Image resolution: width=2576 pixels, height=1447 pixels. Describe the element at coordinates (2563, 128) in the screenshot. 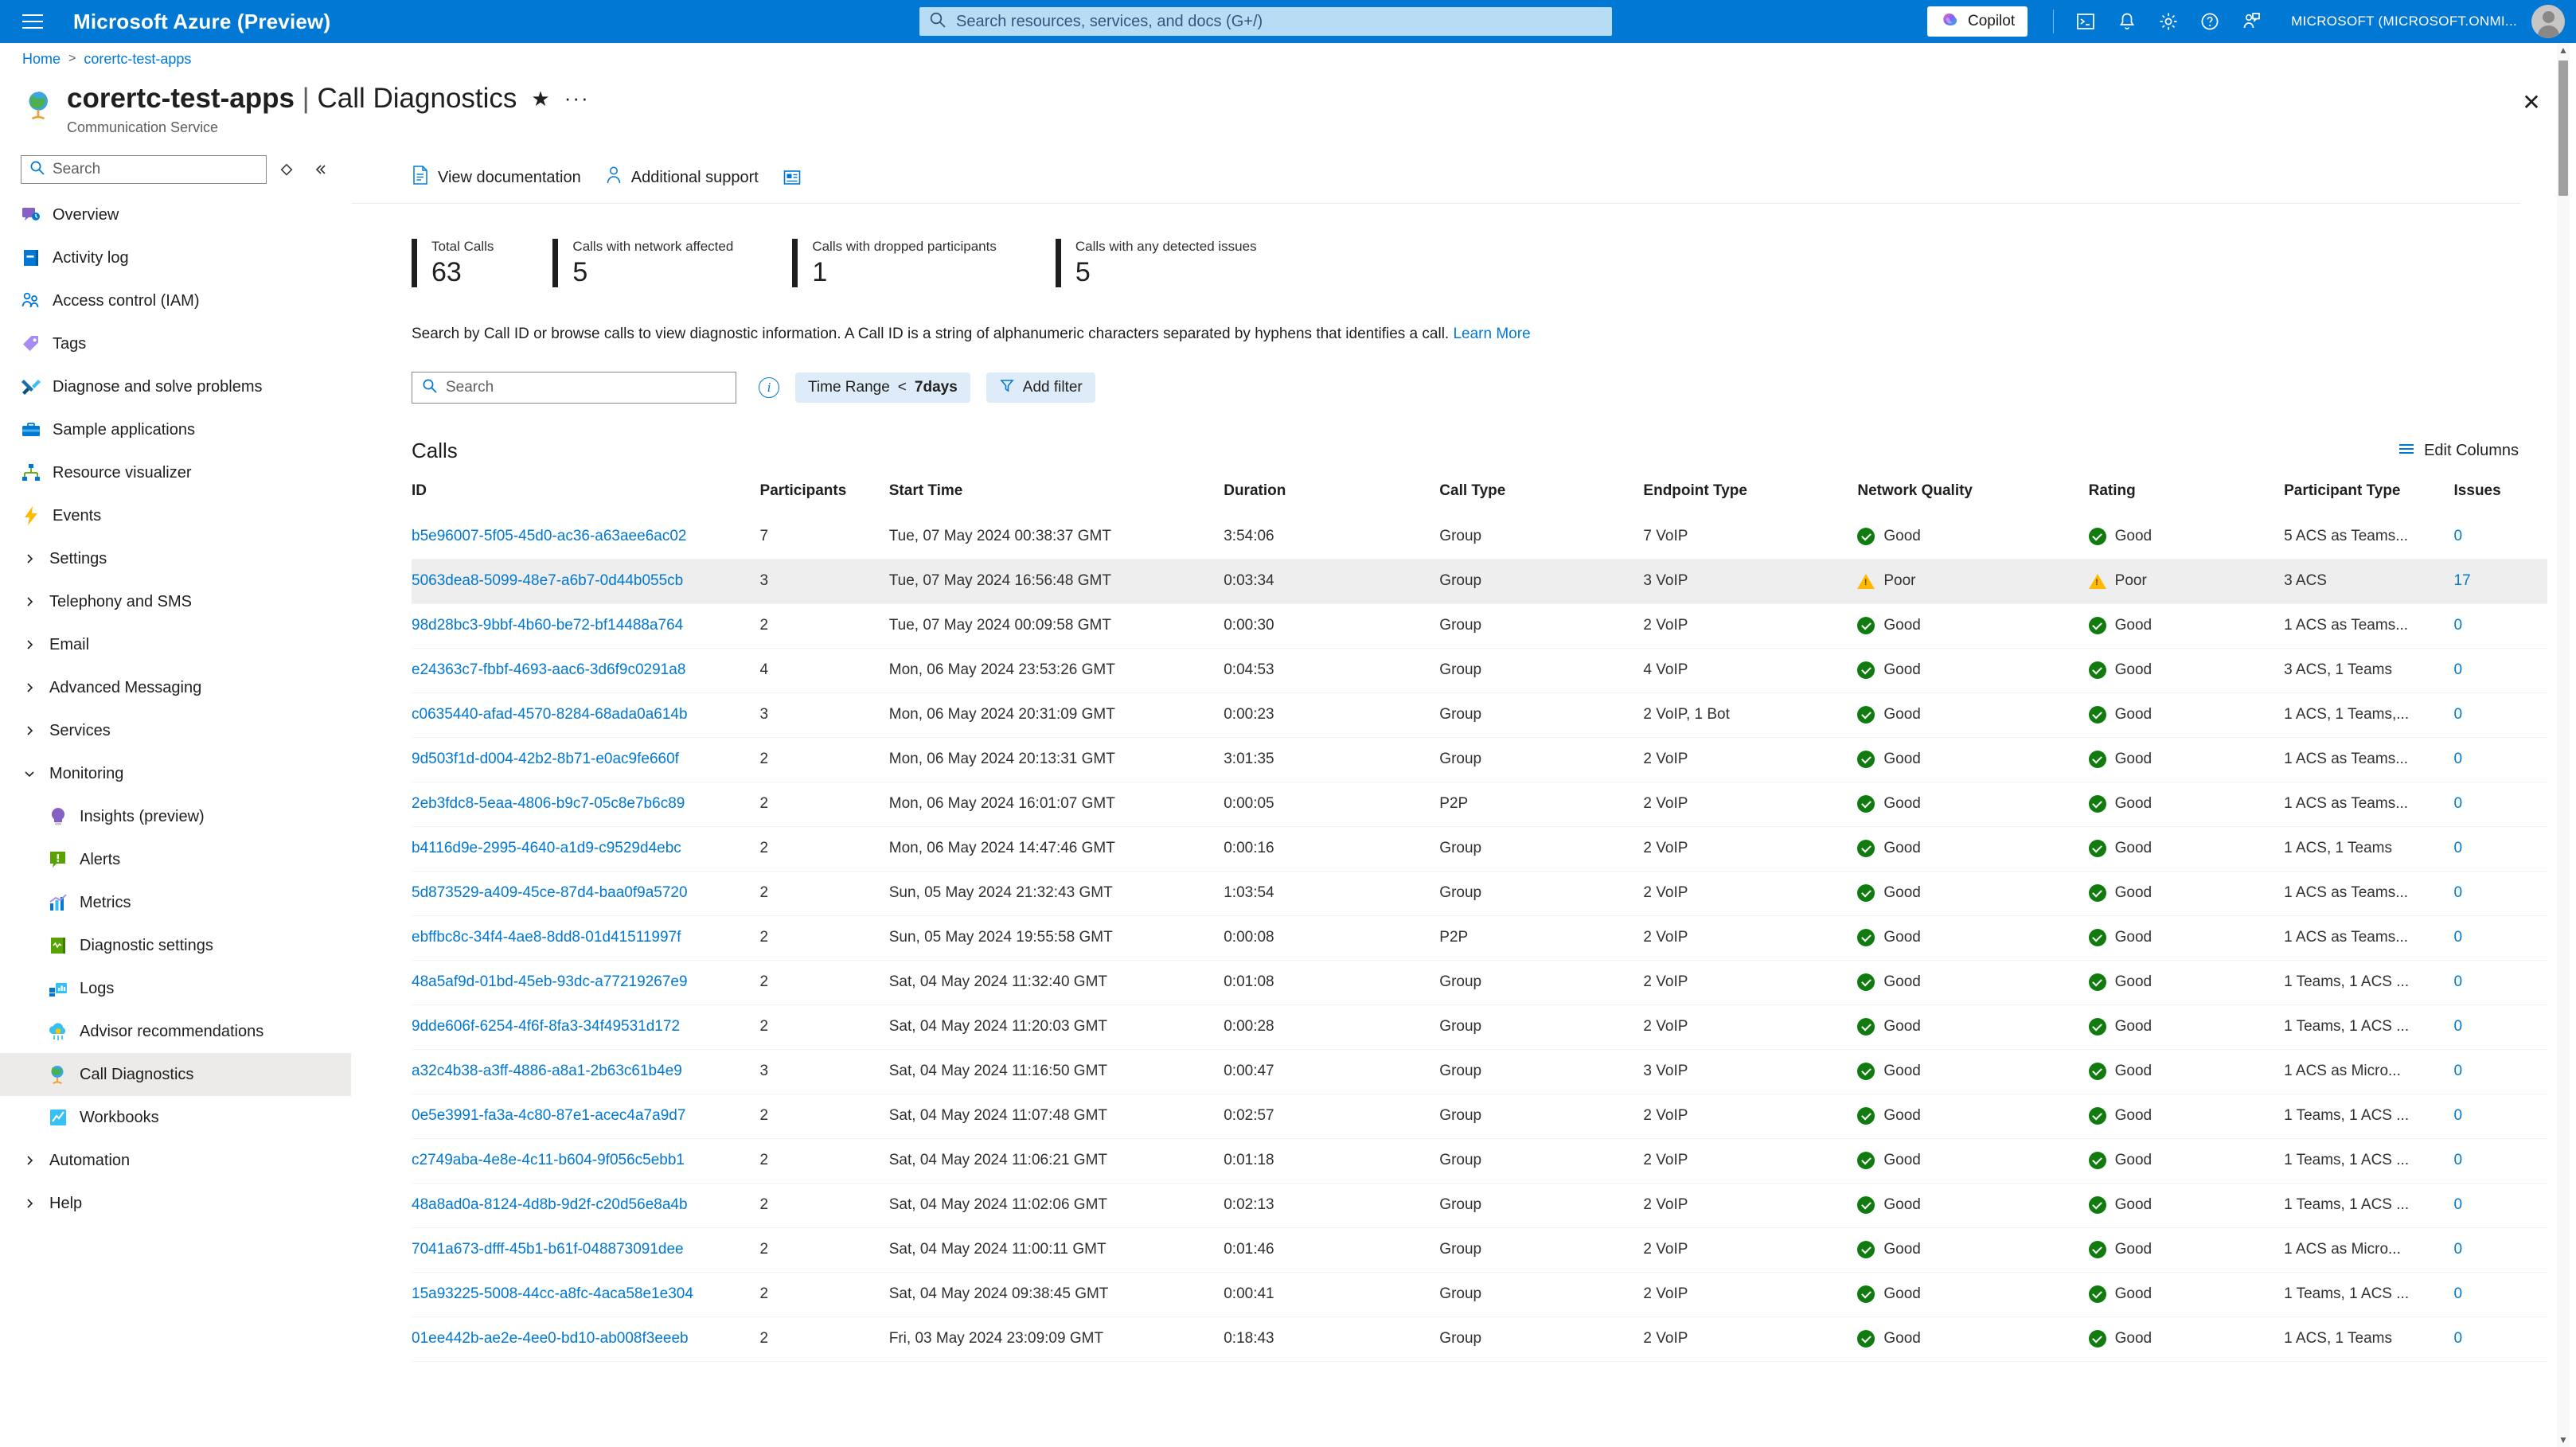

I see `page-scrollbar-thumb` at that location.